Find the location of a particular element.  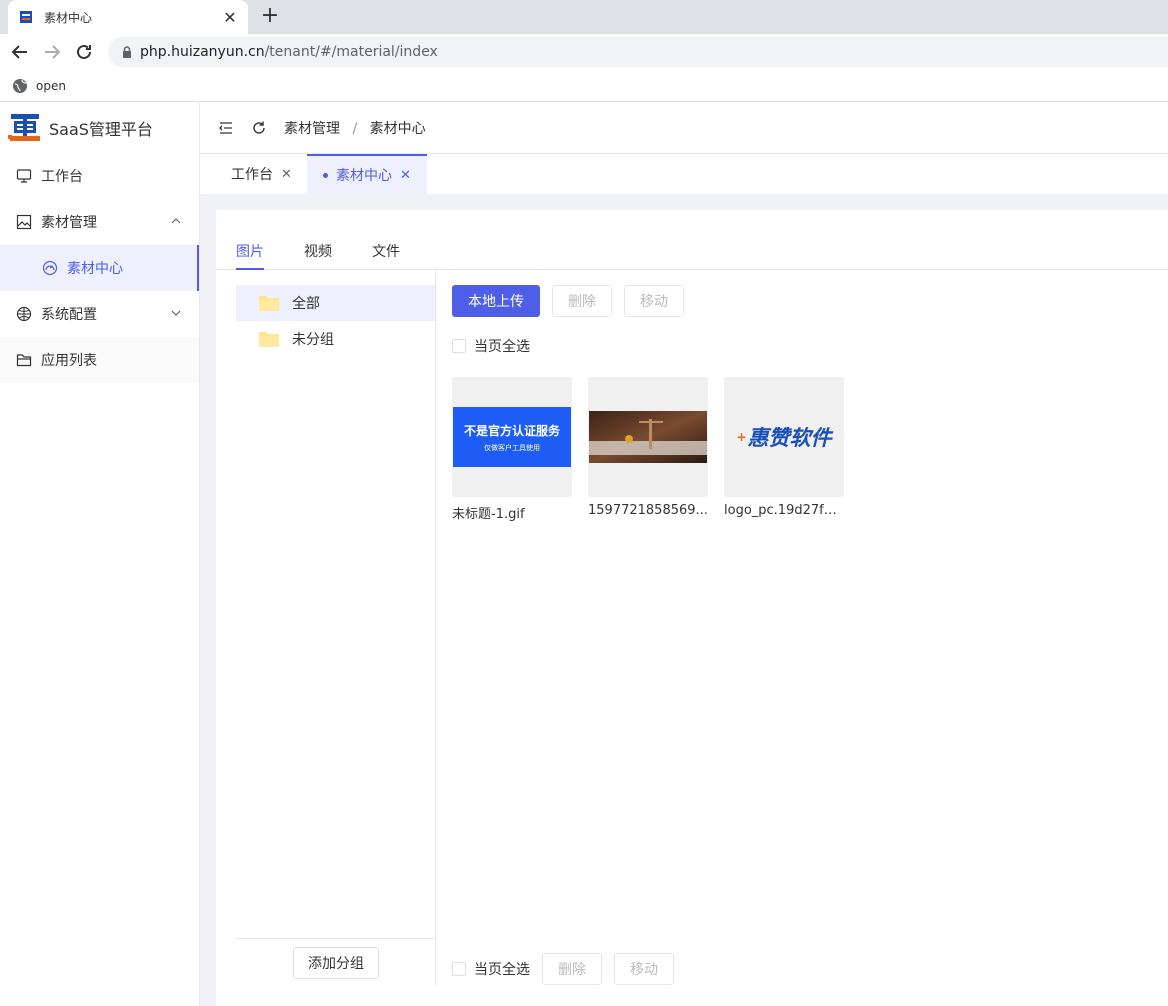

tab-material-center: 素材中心 ✕ is located at coordinates (367, 174).